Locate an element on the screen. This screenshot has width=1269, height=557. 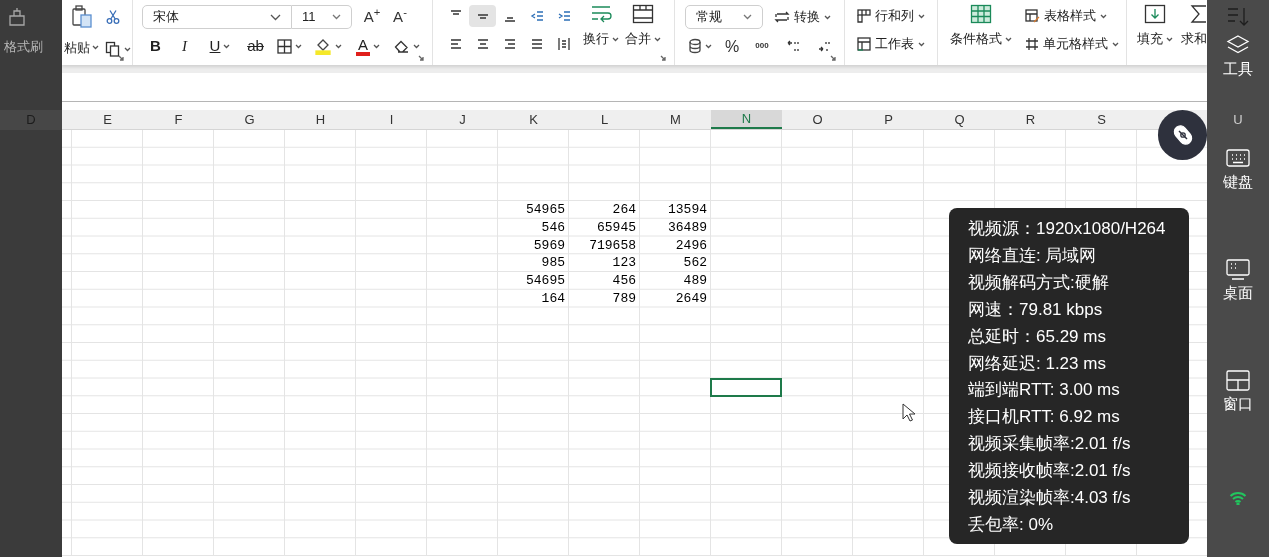
table-cell-text: 13594 is located at coordinates (687, 210).